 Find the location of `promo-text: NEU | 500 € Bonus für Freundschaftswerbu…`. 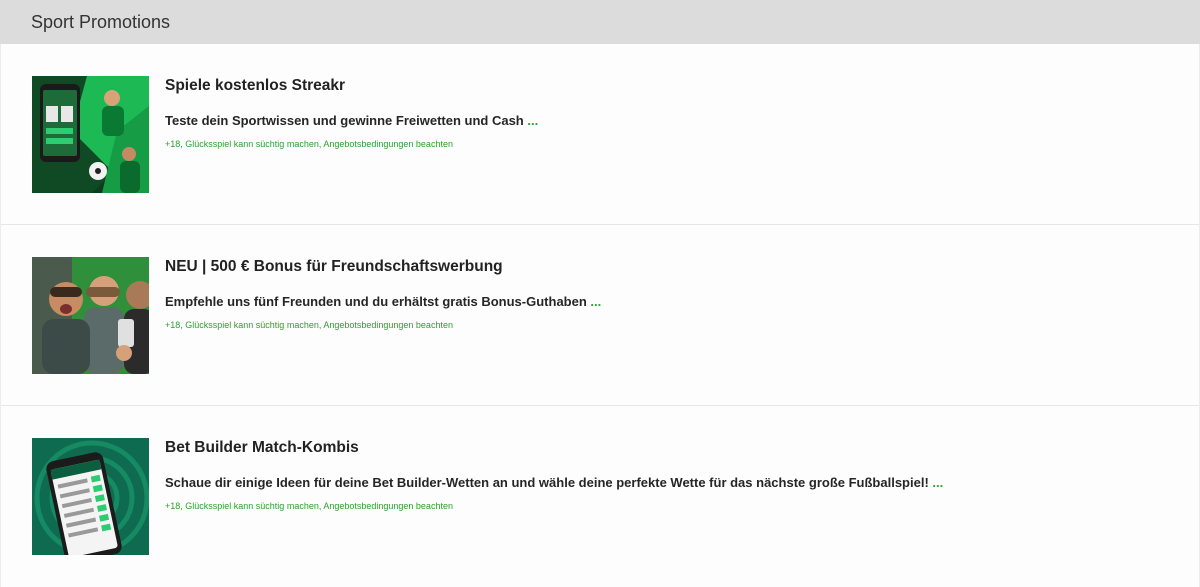

promo-text: NEU | 500 € Bonus für Freundschaftswerbu… is located at coordinates (672, 294).